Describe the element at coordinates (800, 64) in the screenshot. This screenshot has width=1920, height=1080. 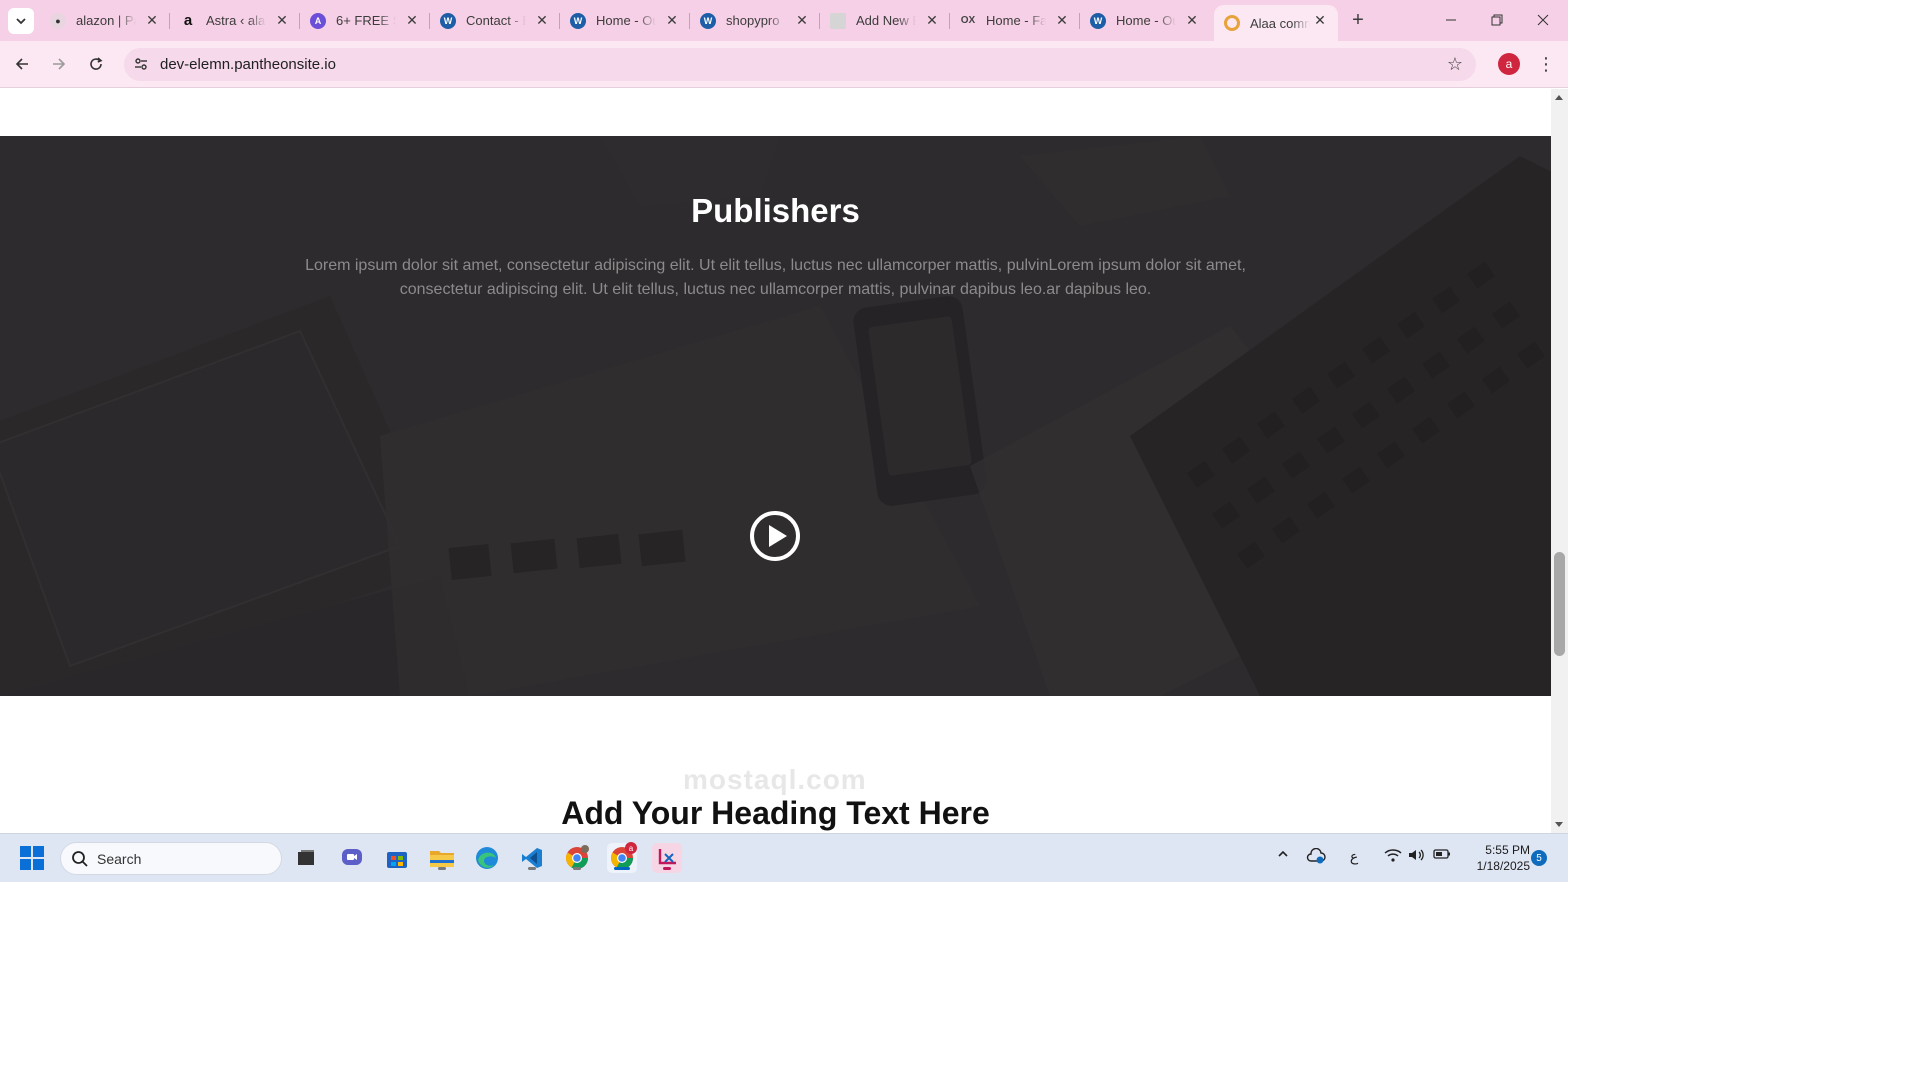
I see `address-bar: dev-elemn.pantheonsite.io ☆` at that location.